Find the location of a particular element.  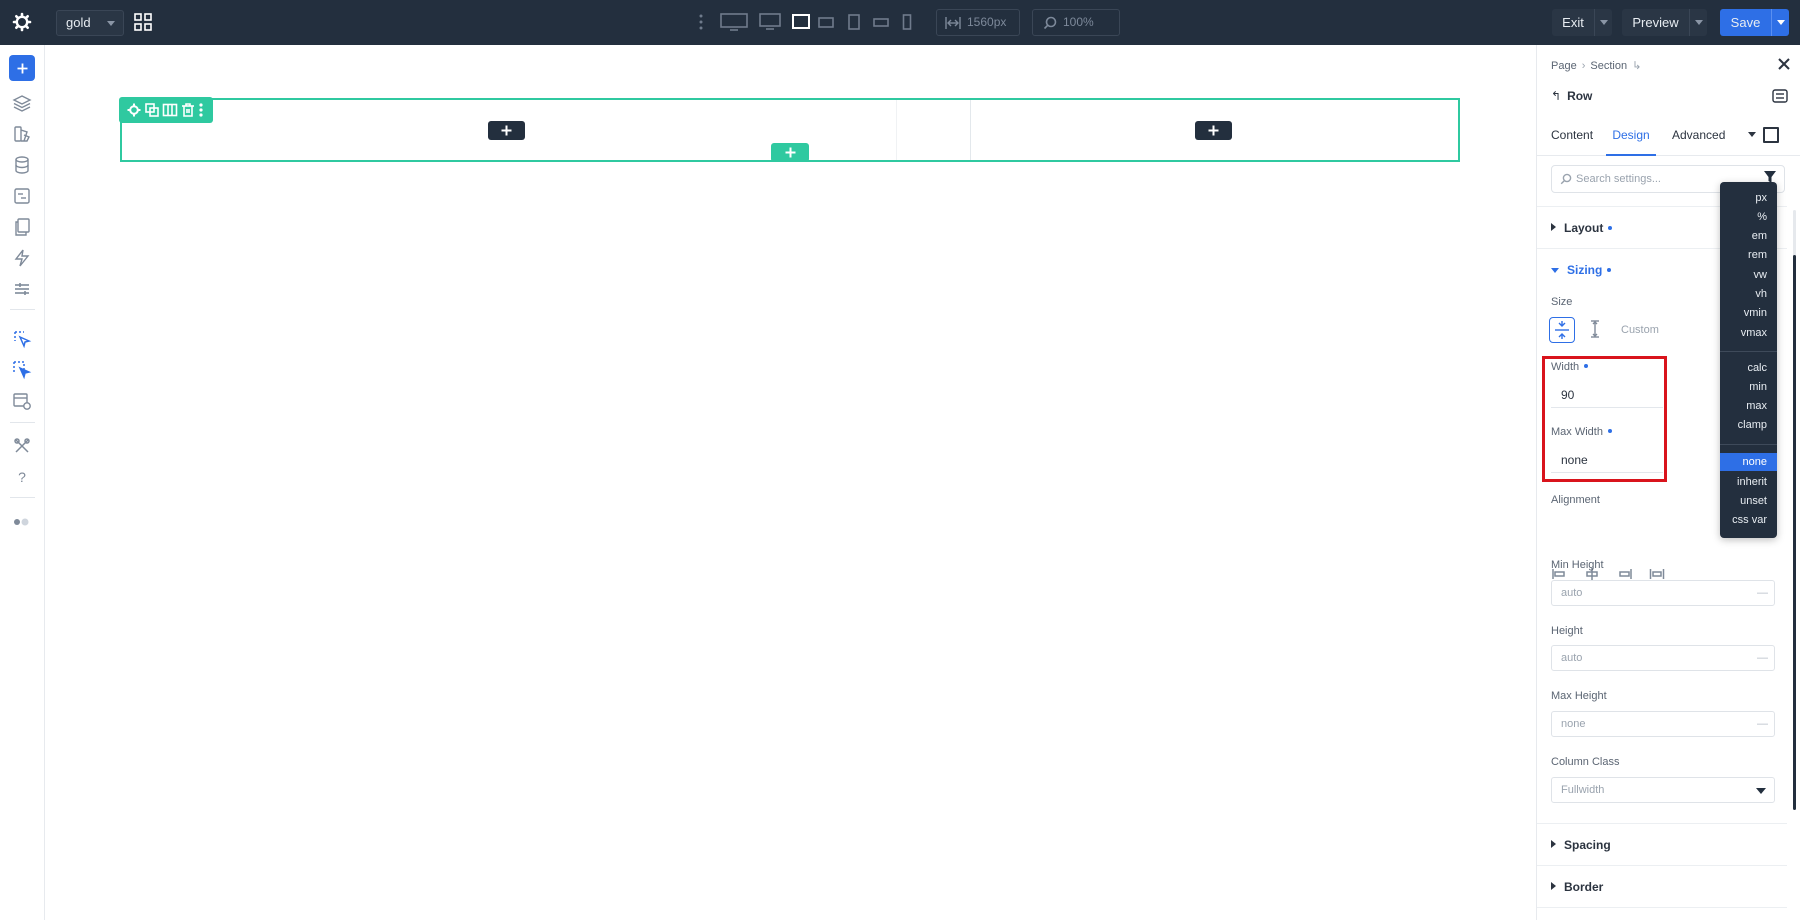

chevron-right-icon: › is located at coordinates (1583, 66).